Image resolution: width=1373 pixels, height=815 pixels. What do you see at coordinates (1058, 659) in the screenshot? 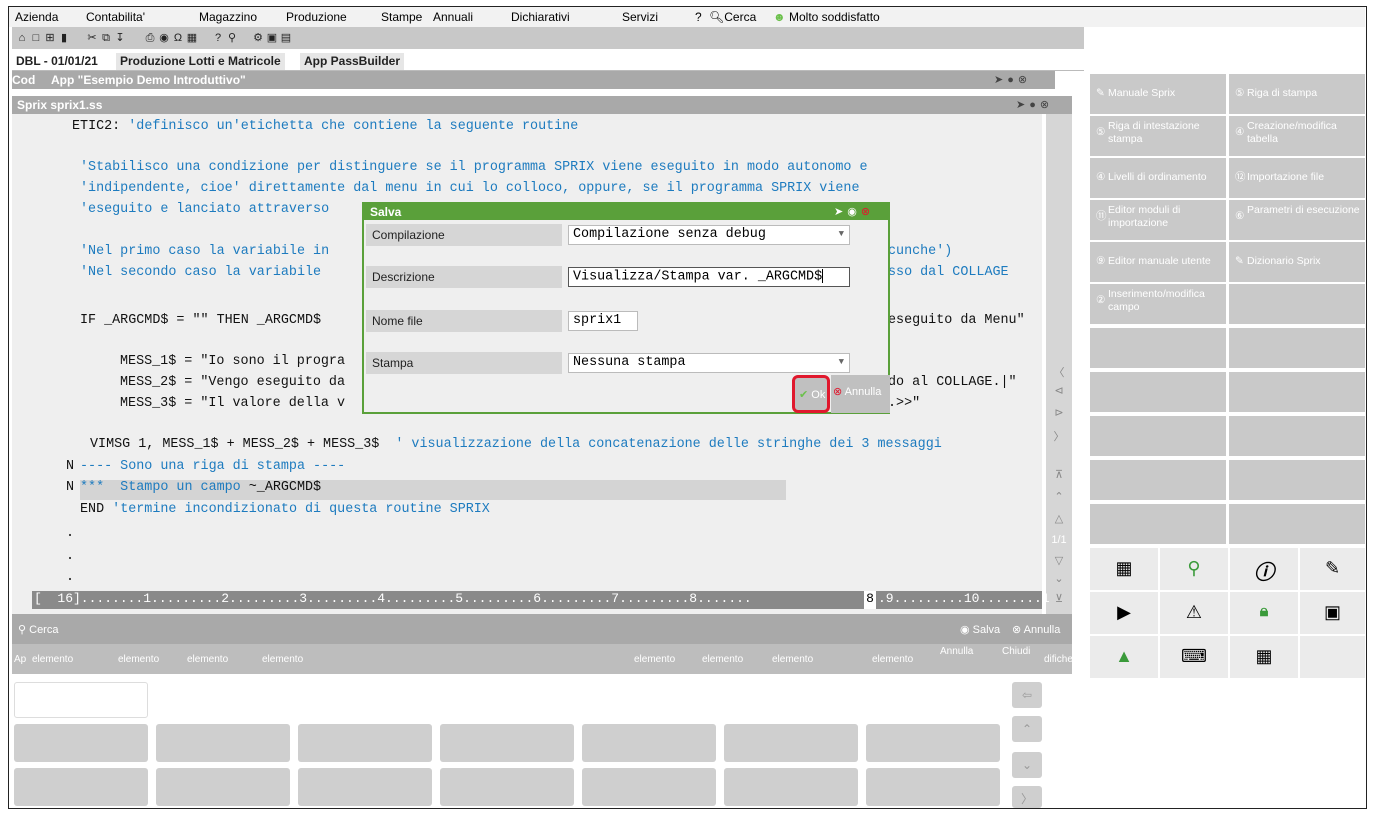
I see `modifiche-element-button: difiche` at bounding box center [1058, 659].